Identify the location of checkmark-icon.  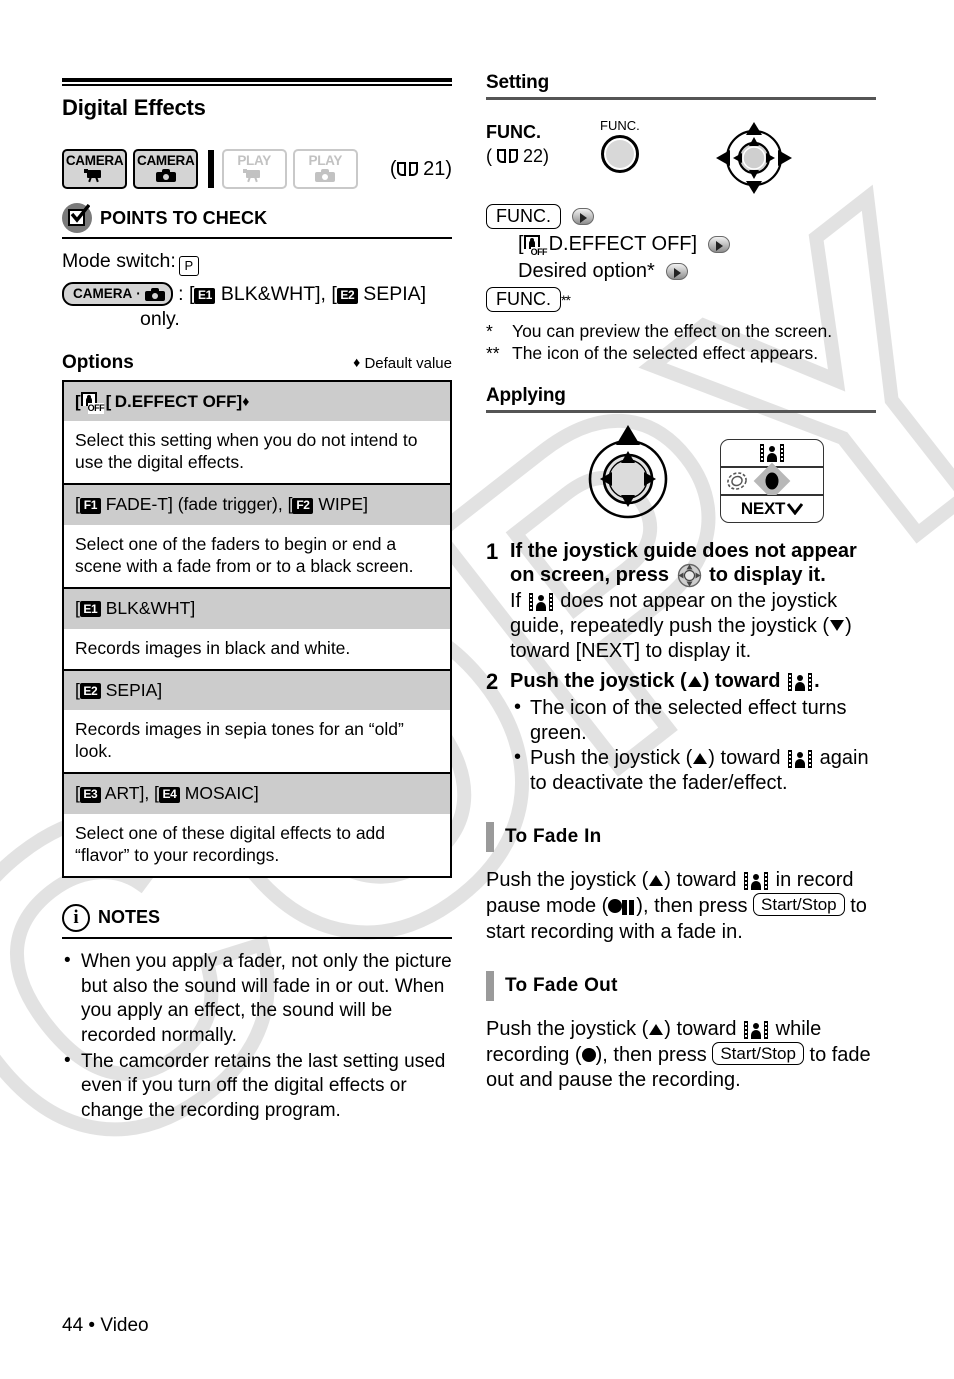
(77, 218).